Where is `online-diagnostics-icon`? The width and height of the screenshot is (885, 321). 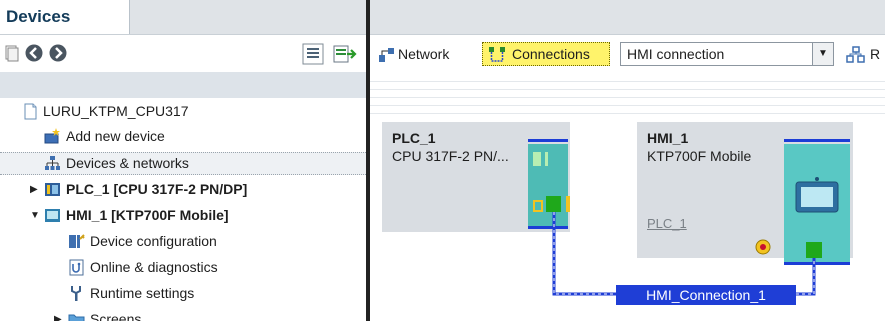 online-diagnostics-icon is located at coordinates (76, 267).